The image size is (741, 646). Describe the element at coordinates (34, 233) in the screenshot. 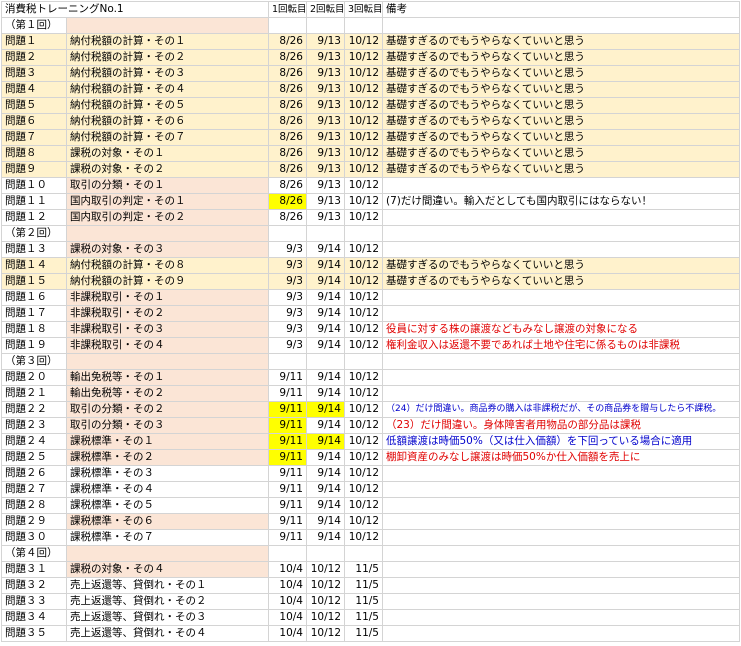

I see `section-label: （第２回）` at that location.